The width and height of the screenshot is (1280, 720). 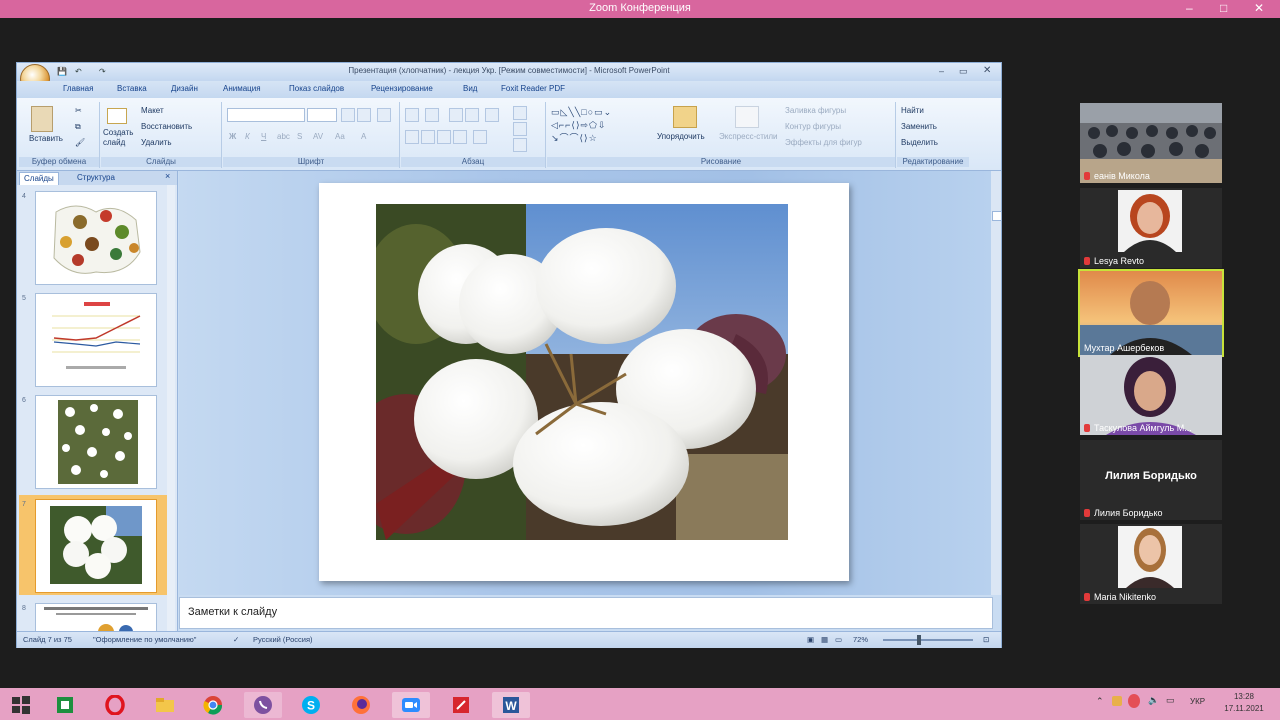 What do you see at coordinates (815, 110) in the screenshot?
I see `shape-fill-button: Заливка фигуры` at bounding box center [815, 110].